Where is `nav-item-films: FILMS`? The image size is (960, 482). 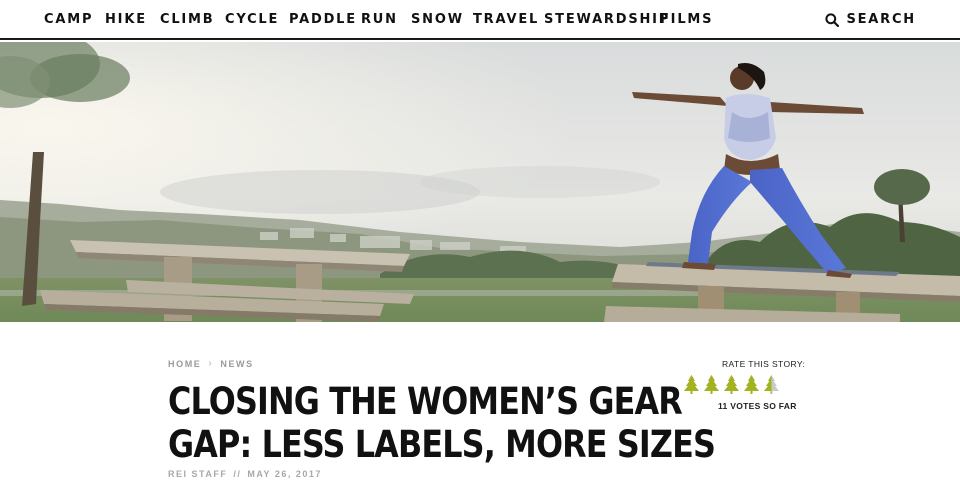 nav-item-films: FILMS is located at coordinates (686, 20).